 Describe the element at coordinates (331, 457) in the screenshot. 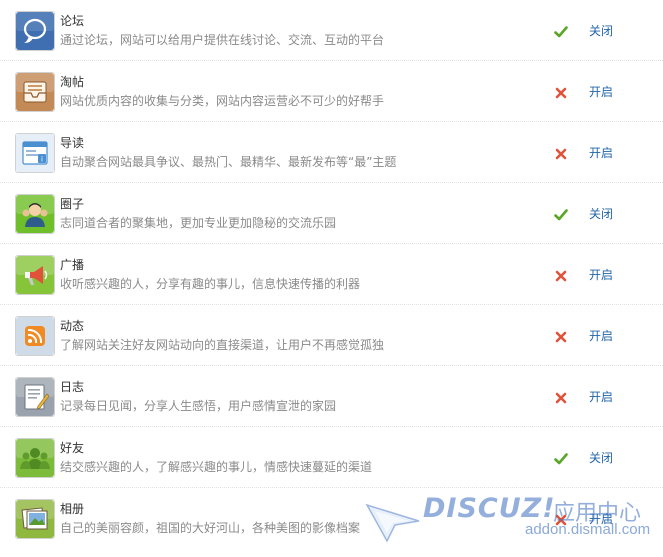

I see `module-row: 好友结交感兴趣的人，了解感兴趣的事儿，情感快速蔓延的渠道 关闭` at that location.